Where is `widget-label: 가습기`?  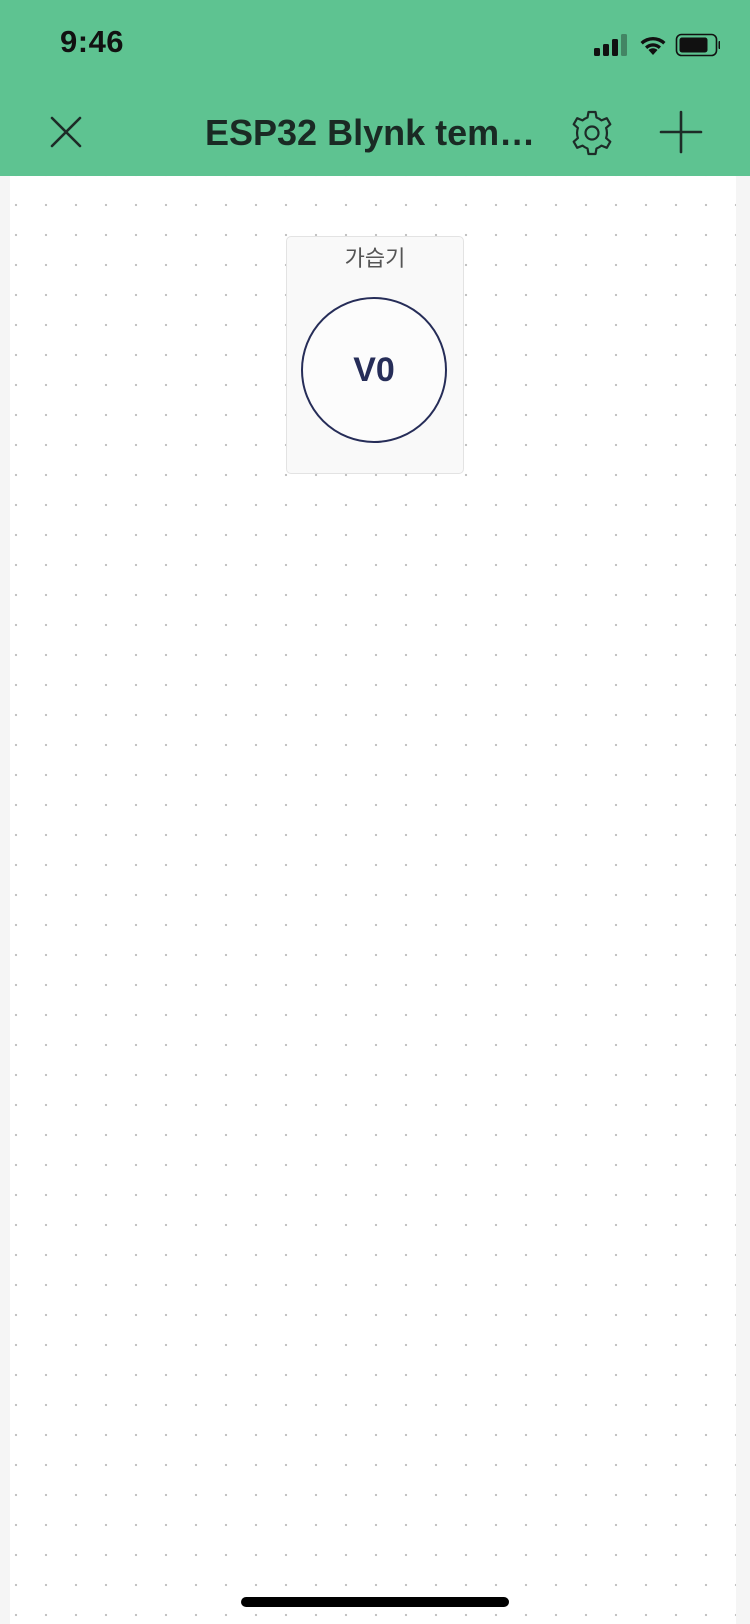 widget-label: 가습기 is located at coordinates (375, 259).